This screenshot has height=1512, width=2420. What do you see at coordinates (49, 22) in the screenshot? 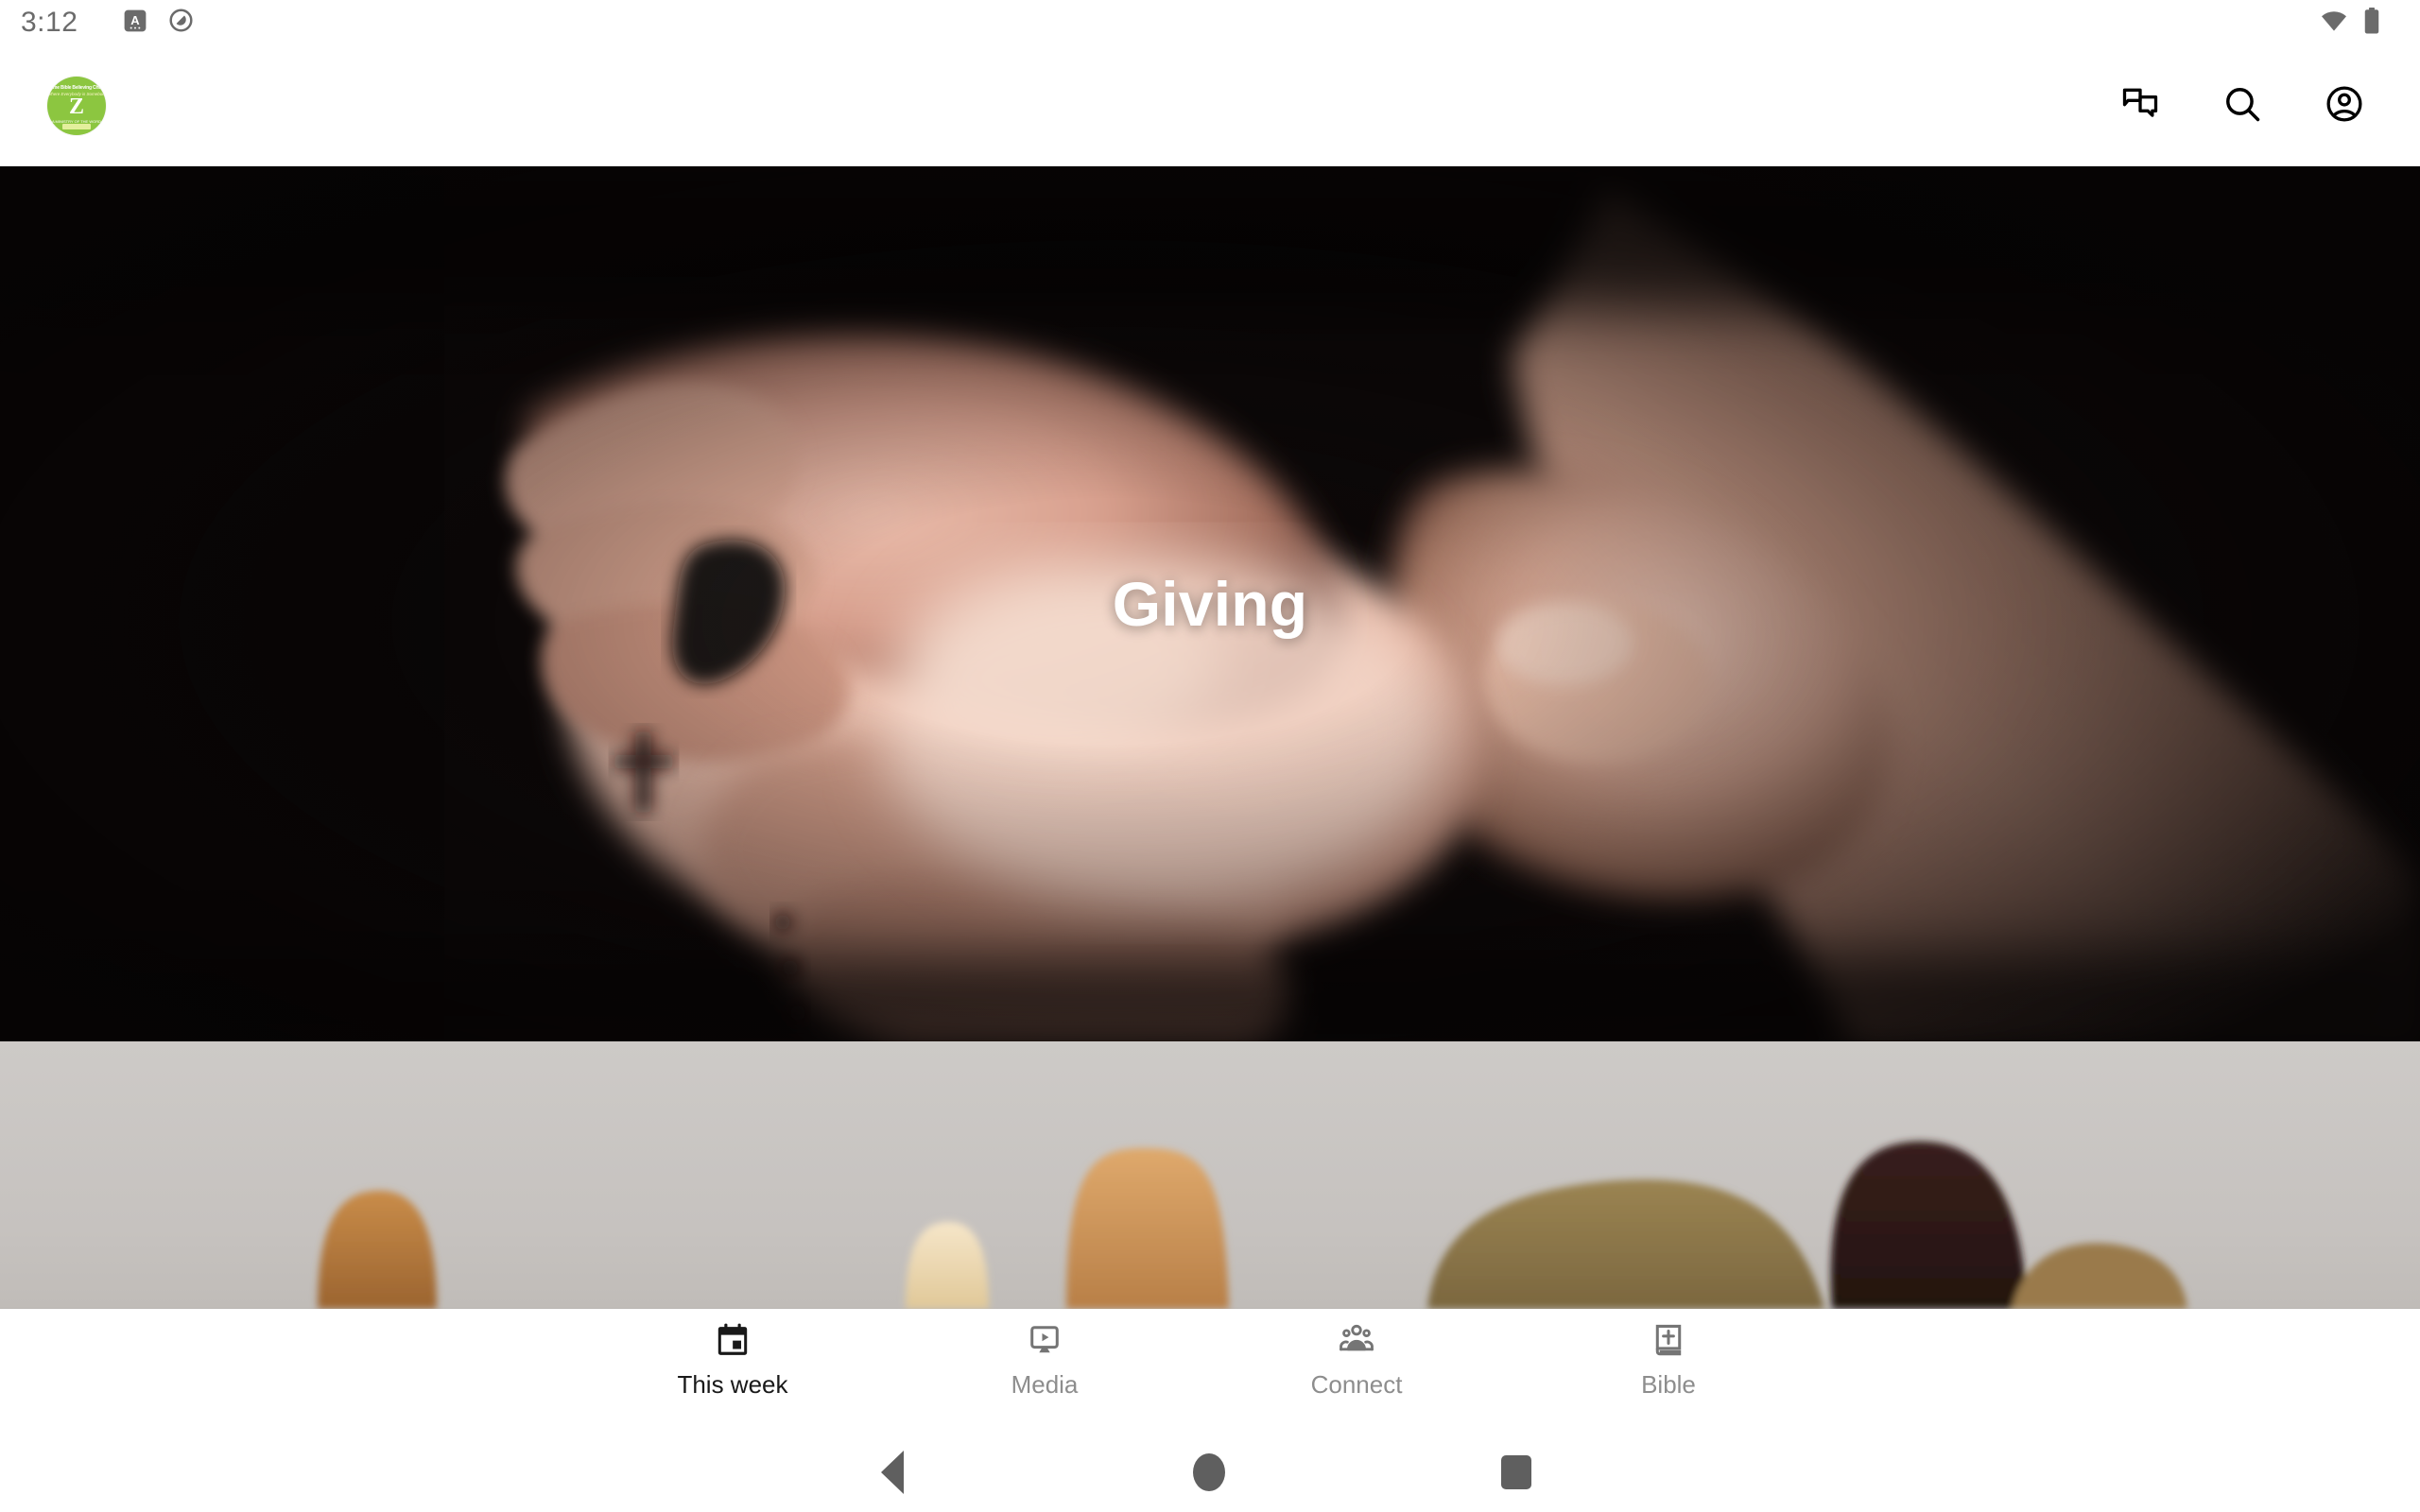
I see `status-clock: 3:12` at bounding box center [49, 22].